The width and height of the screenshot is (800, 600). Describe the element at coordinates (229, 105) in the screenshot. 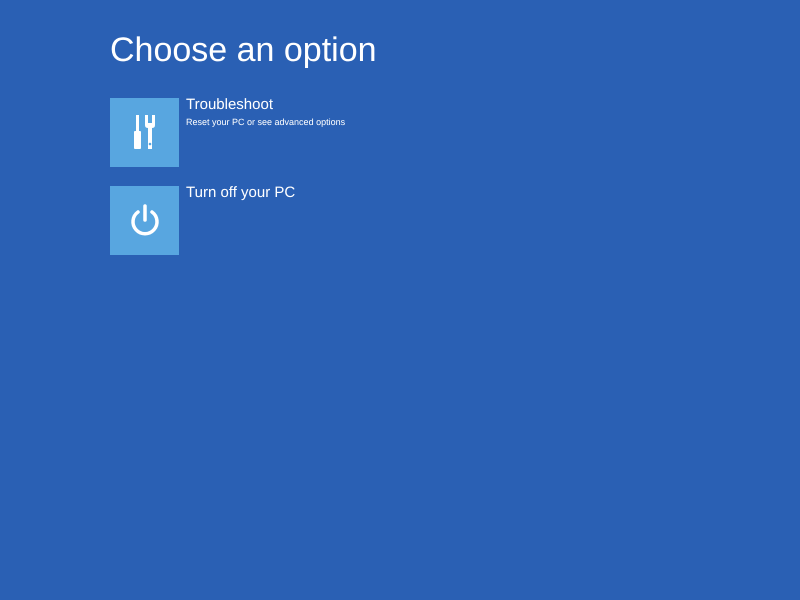

I see `option-title: Troubleshoot` at that location.